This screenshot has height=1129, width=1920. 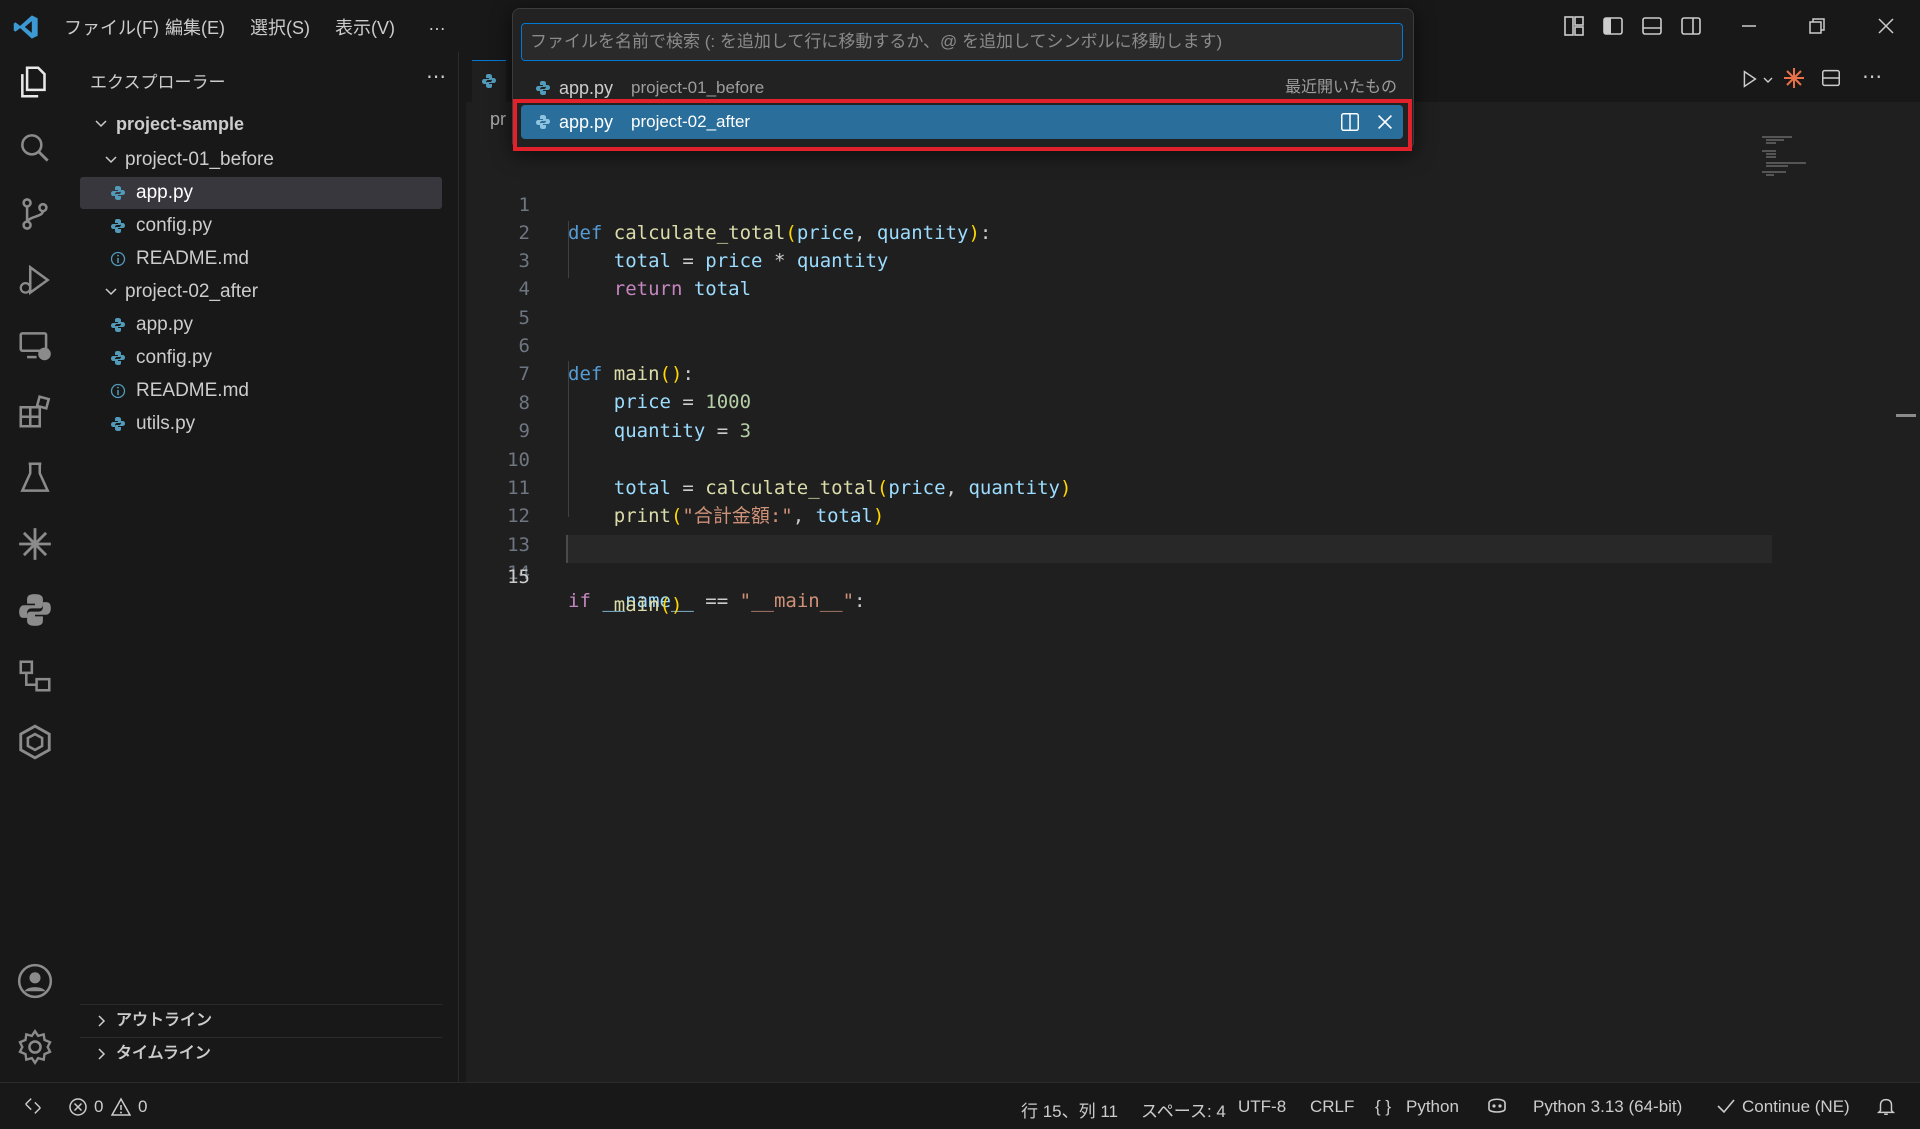 I want to click on tree-file-label: app.py, so click(x=165, y=324).